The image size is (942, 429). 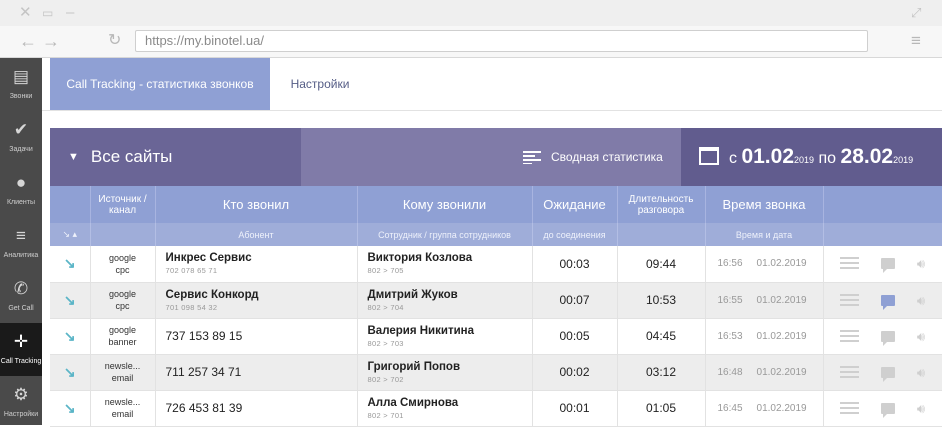 What do you see at coordinates (575, 372) in the screenshot?
I see `wait-time: 00:02` at bounding box center [575, 372].